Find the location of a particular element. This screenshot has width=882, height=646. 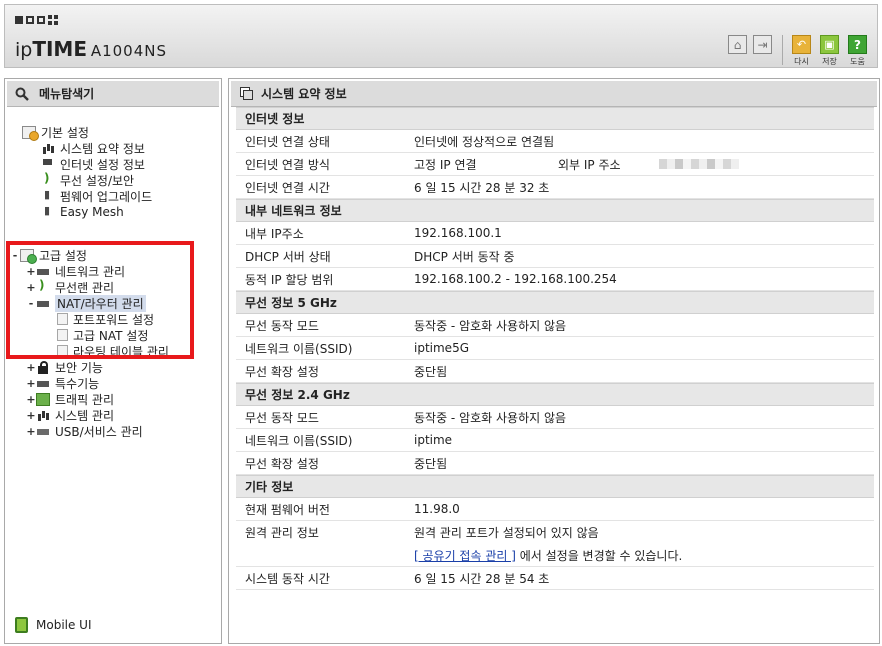

brand-logo: ipTIME A1004NS is located at coordinates (91, 49).